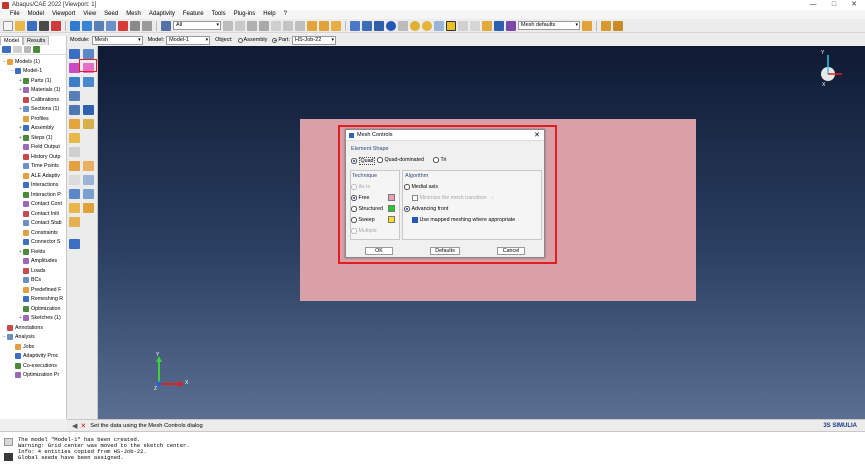  What do you see at coordinates (74, 124) in the screenshot?
I see `verify-mesh-icon` at bounding box center [74, 124].